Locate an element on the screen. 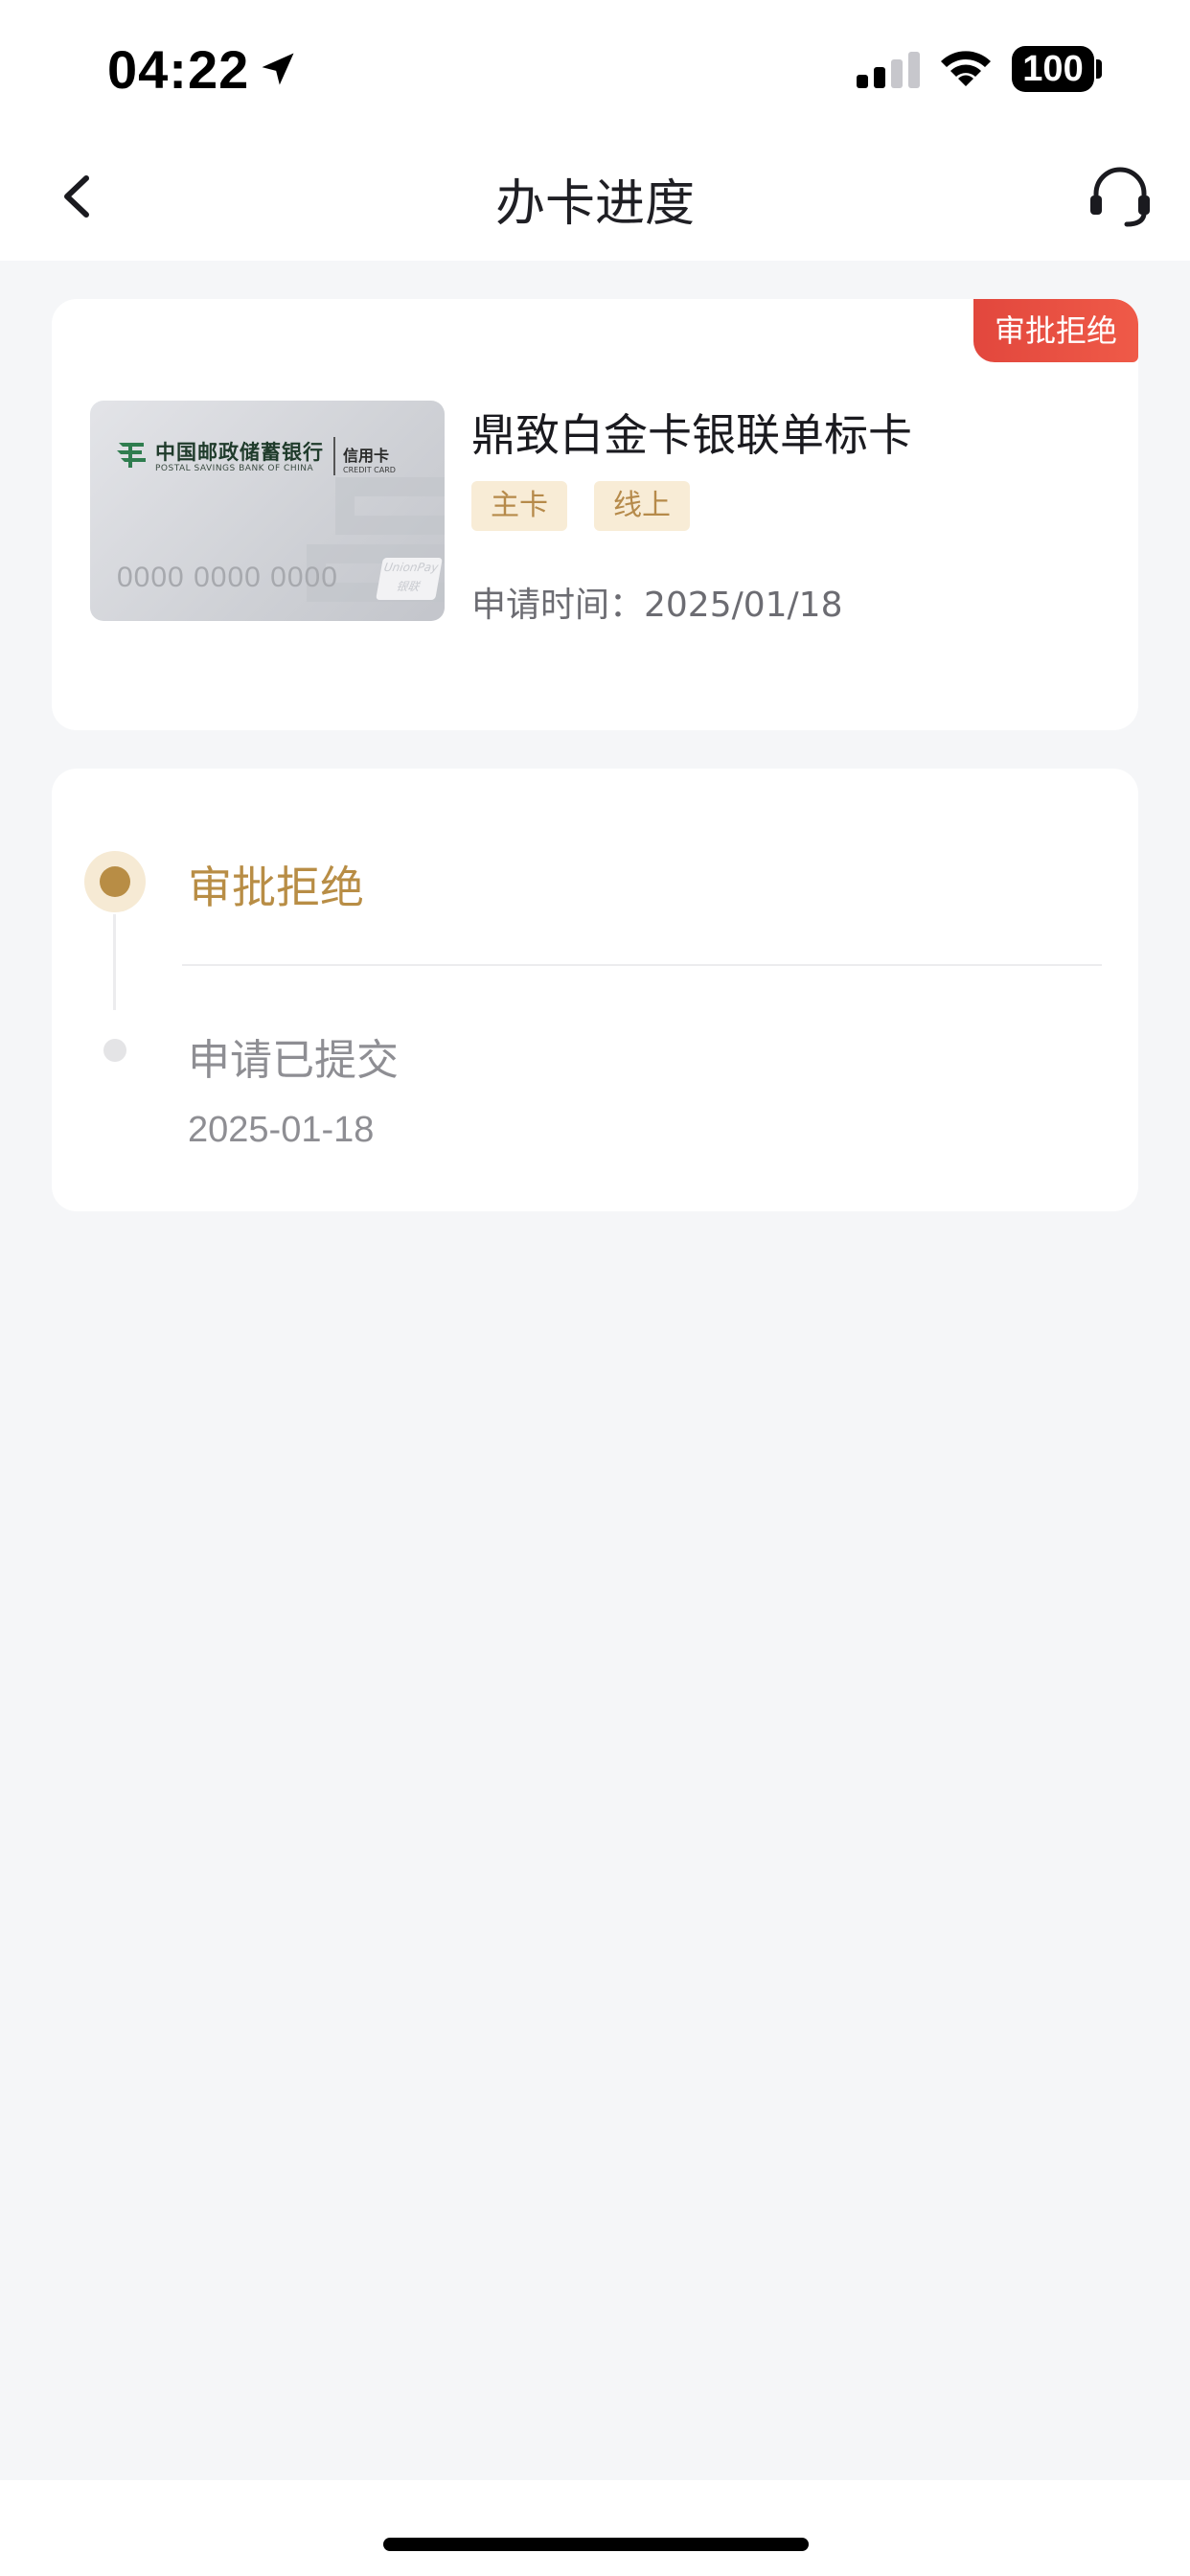  postal-bank-logo-icon is located at coordinates (132, 455).